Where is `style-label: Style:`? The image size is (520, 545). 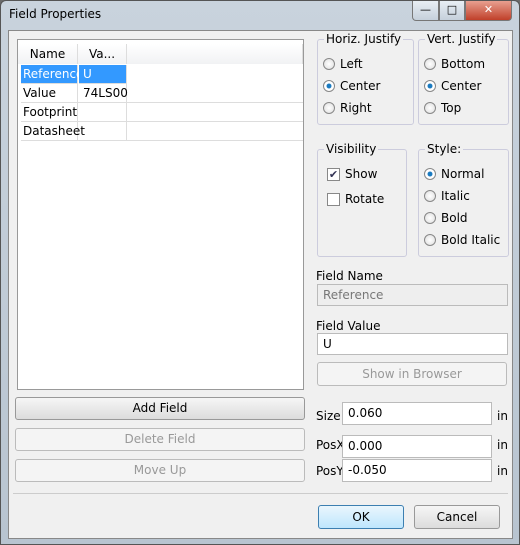 style-label: Style: is located at coordinates (444, 149).